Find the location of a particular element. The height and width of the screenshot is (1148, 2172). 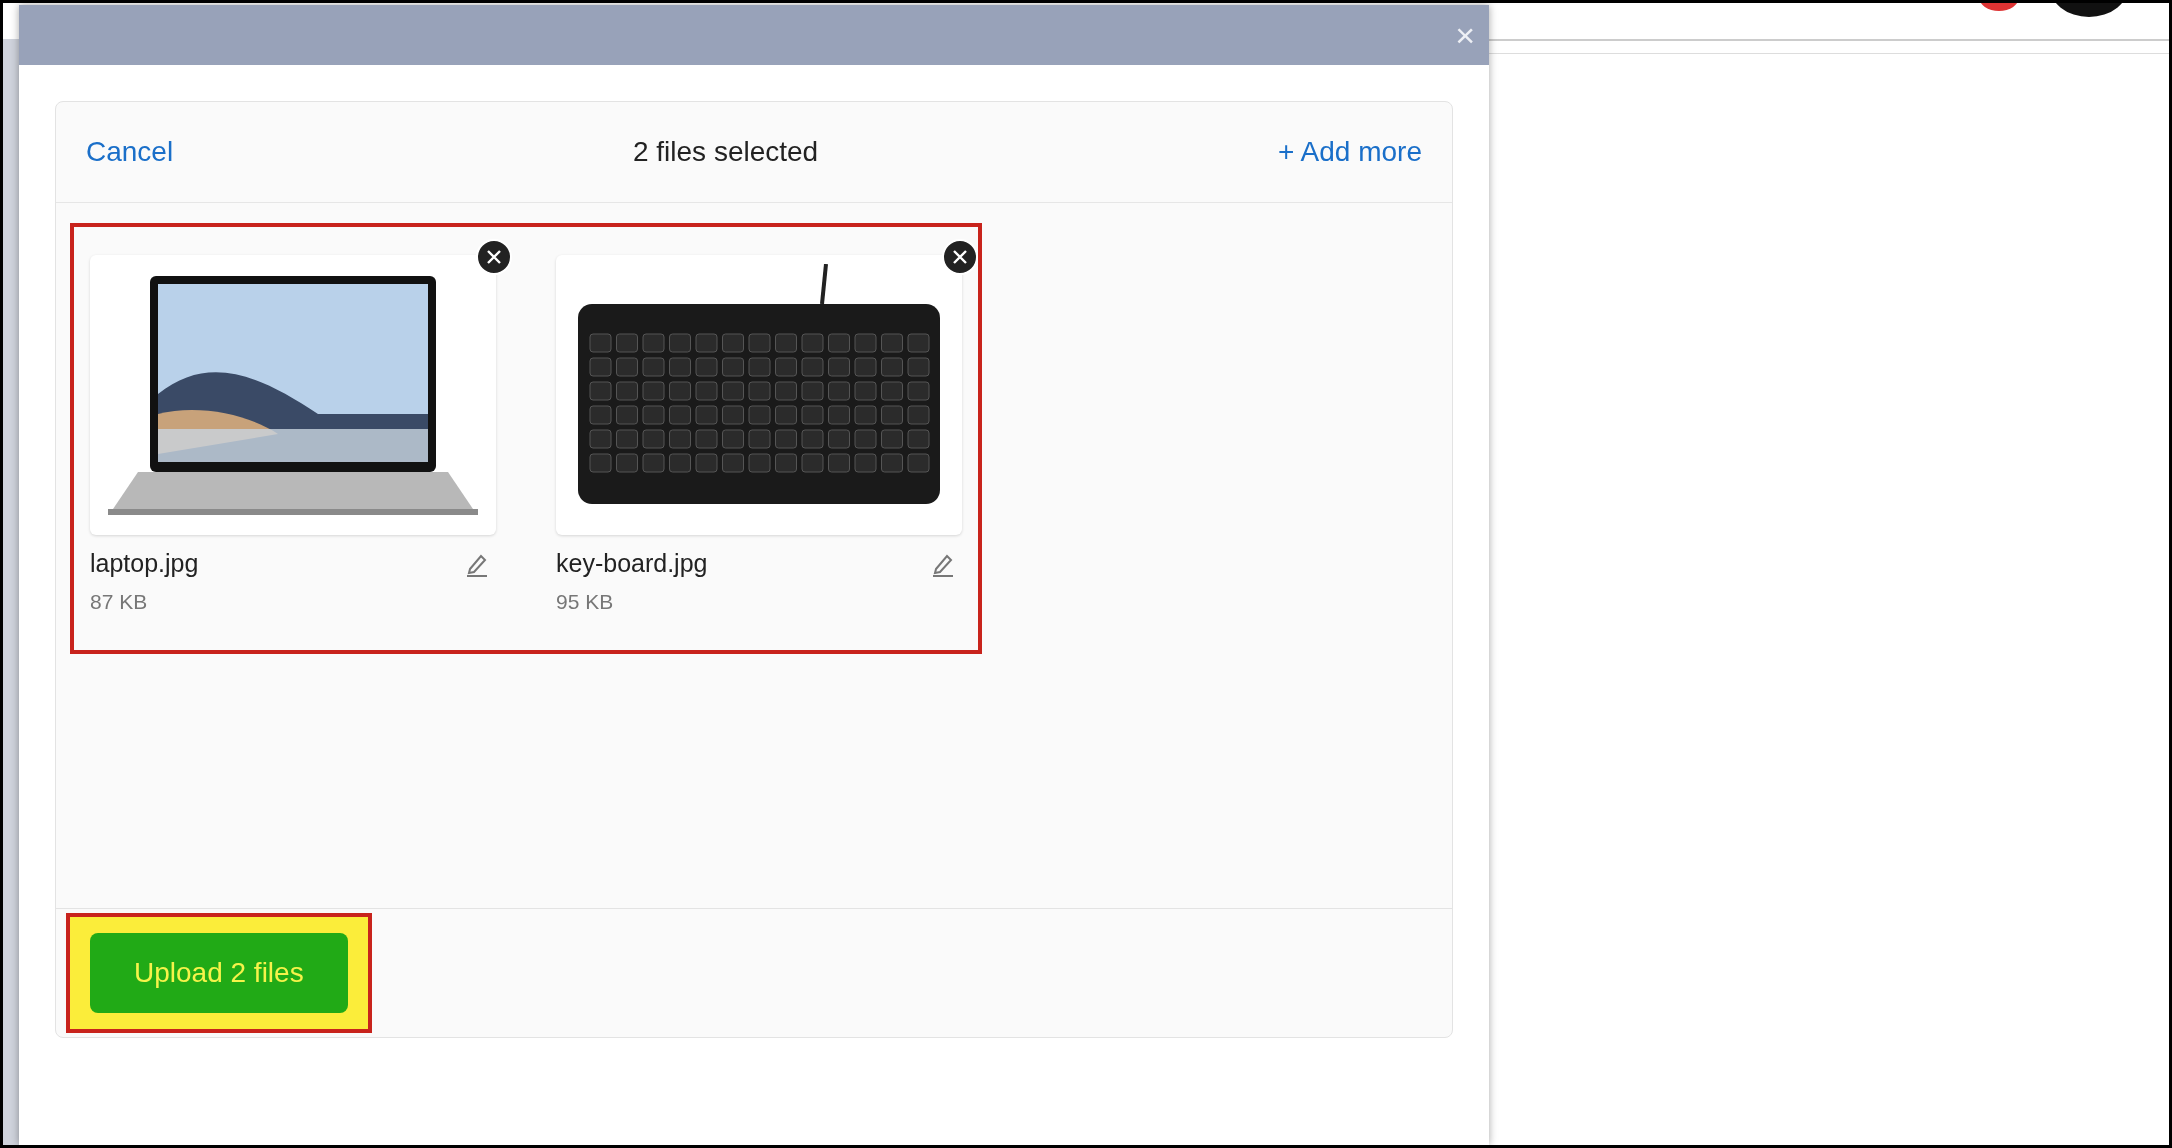

file-size: 87 KB is located at coordinates (119, 602).